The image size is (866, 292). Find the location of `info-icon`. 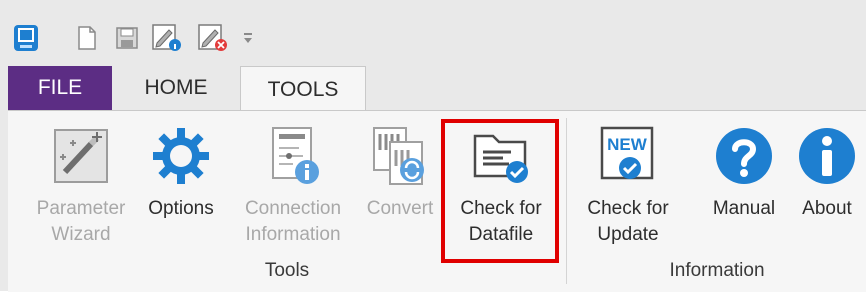

info-icon is located at coordinates (827, 156).